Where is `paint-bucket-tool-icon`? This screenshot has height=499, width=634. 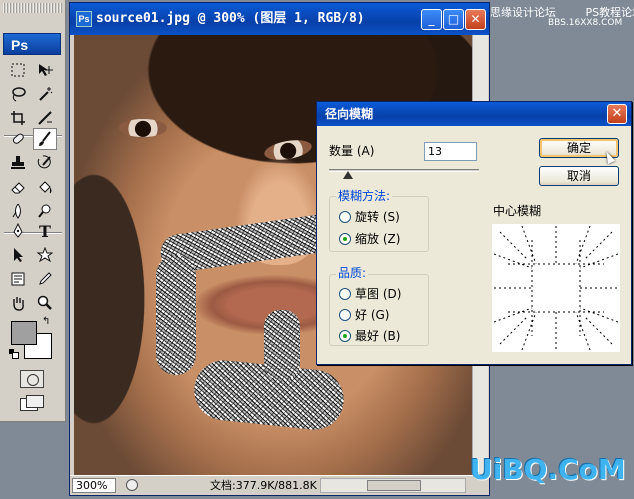 paint-bucket-tool-icon is located at coordinates (45, 187).